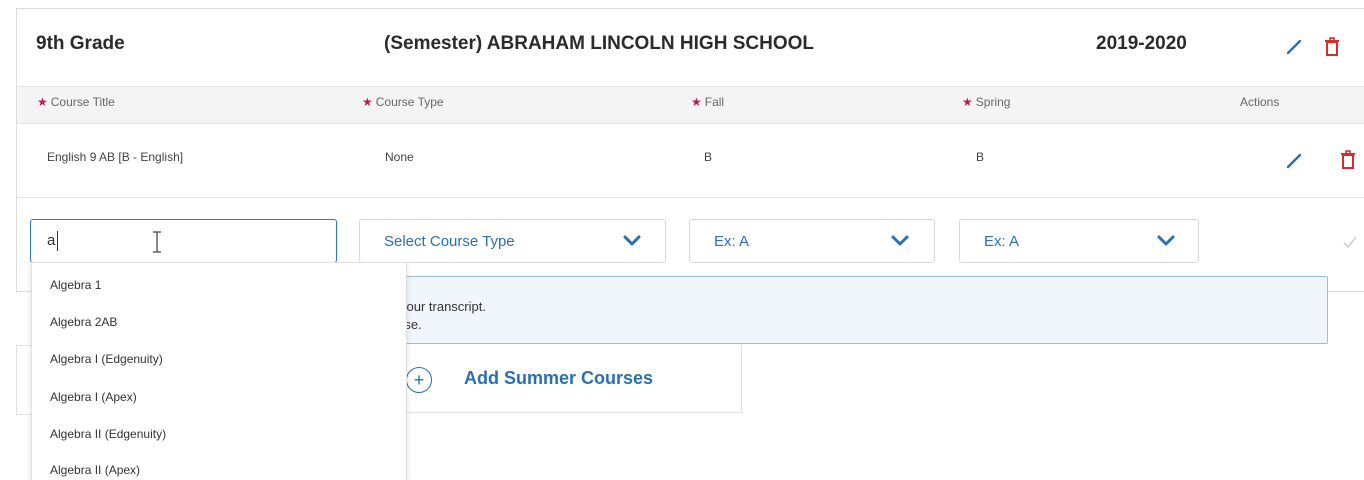 Image resolution: width=1364 pixels, height=480 pixels. I want to click on suggestion-item: Algebra II (Apex), so click(95, 470).